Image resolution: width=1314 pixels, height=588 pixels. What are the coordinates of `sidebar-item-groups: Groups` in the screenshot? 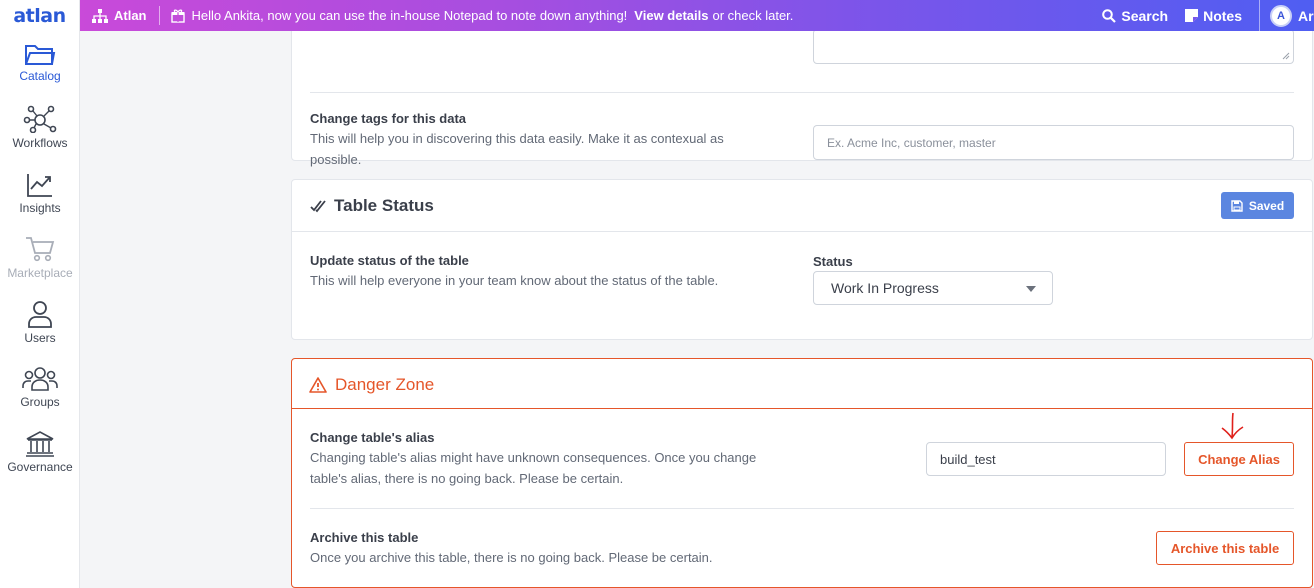 It's located at (40, 387).